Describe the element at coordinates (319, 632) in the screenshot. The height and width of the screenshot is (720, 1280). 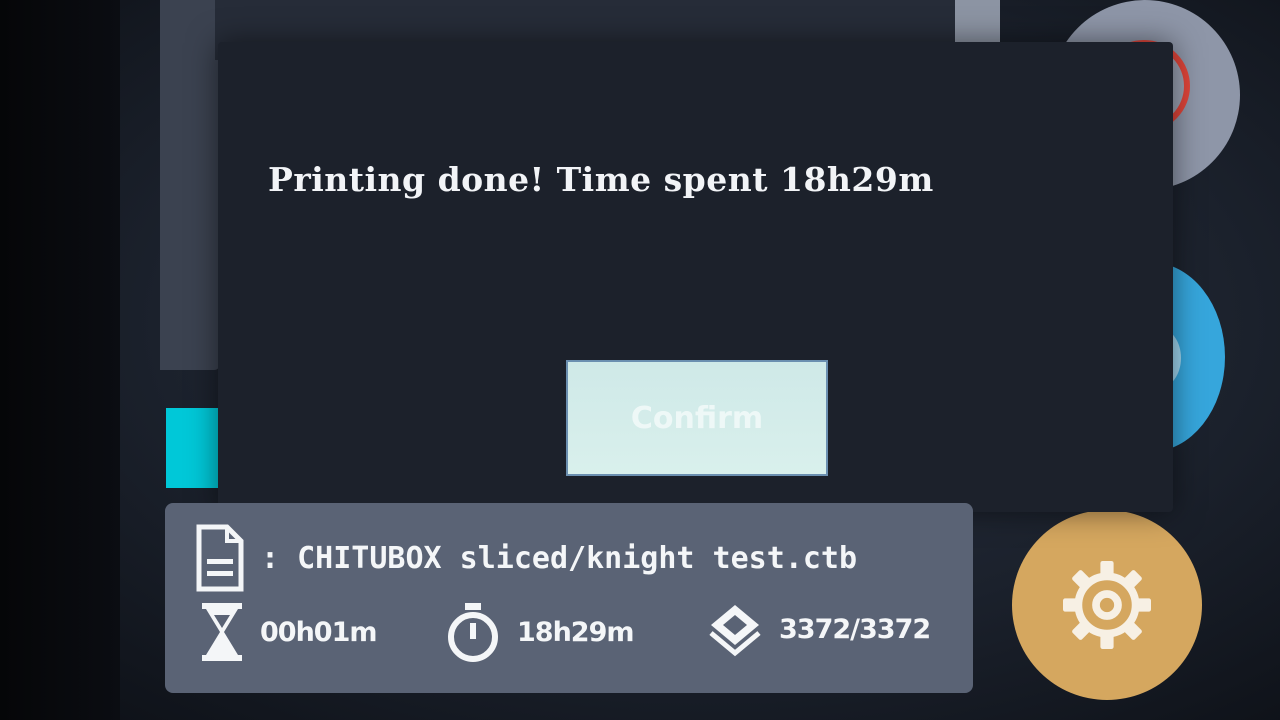
I see `elapsed-time-value: 00h01m` at that location.